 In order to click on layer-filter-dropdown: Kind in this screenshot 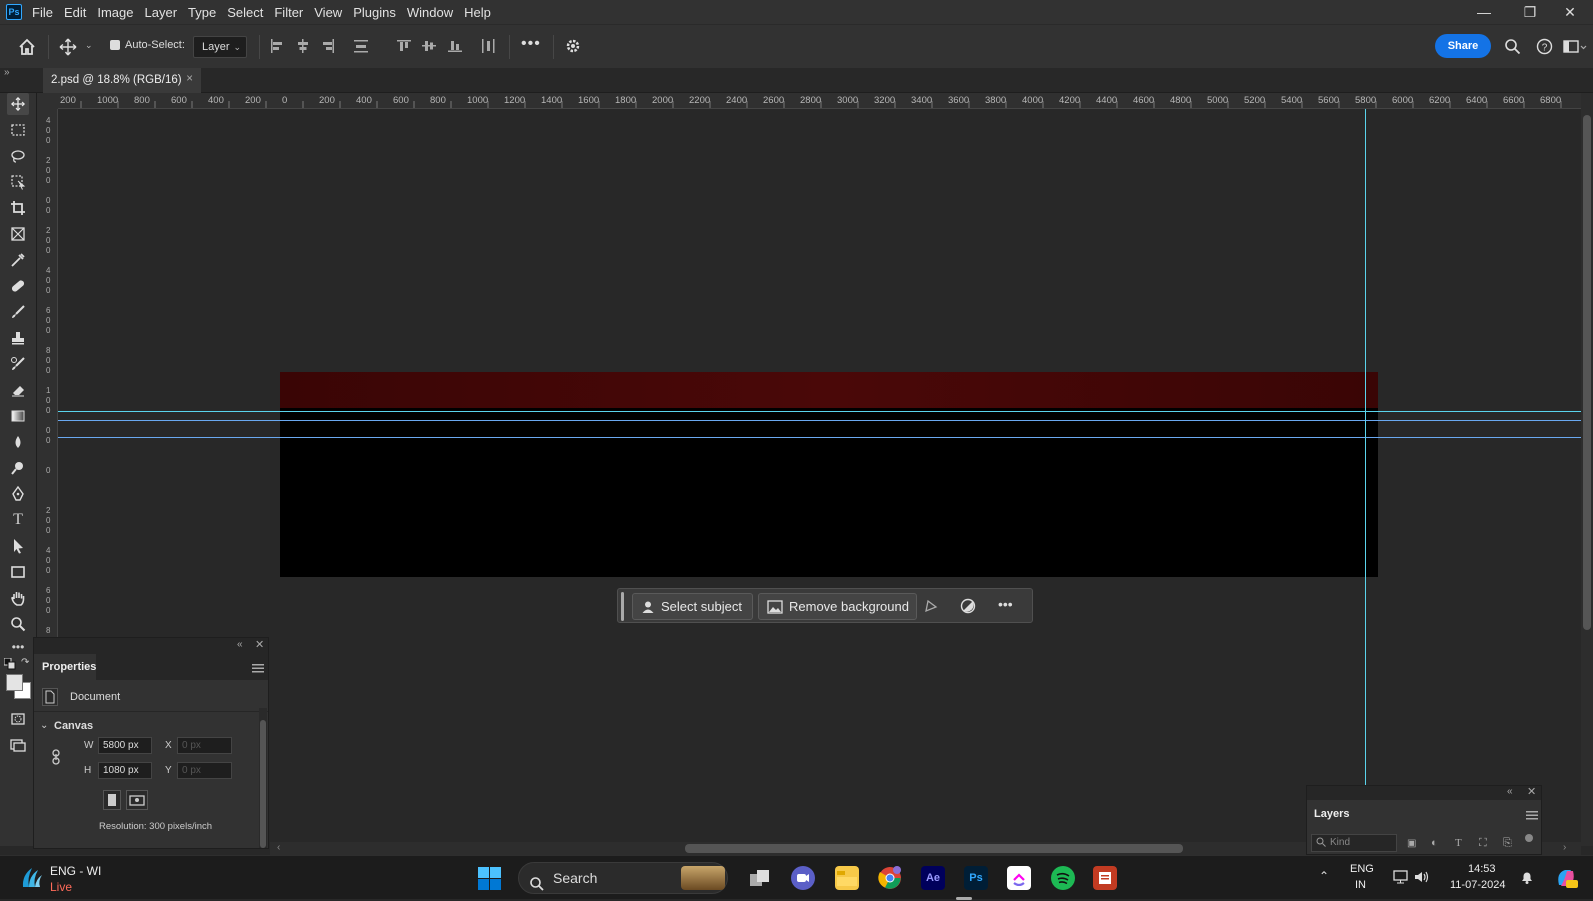, I will do `click(1354, 843)`.